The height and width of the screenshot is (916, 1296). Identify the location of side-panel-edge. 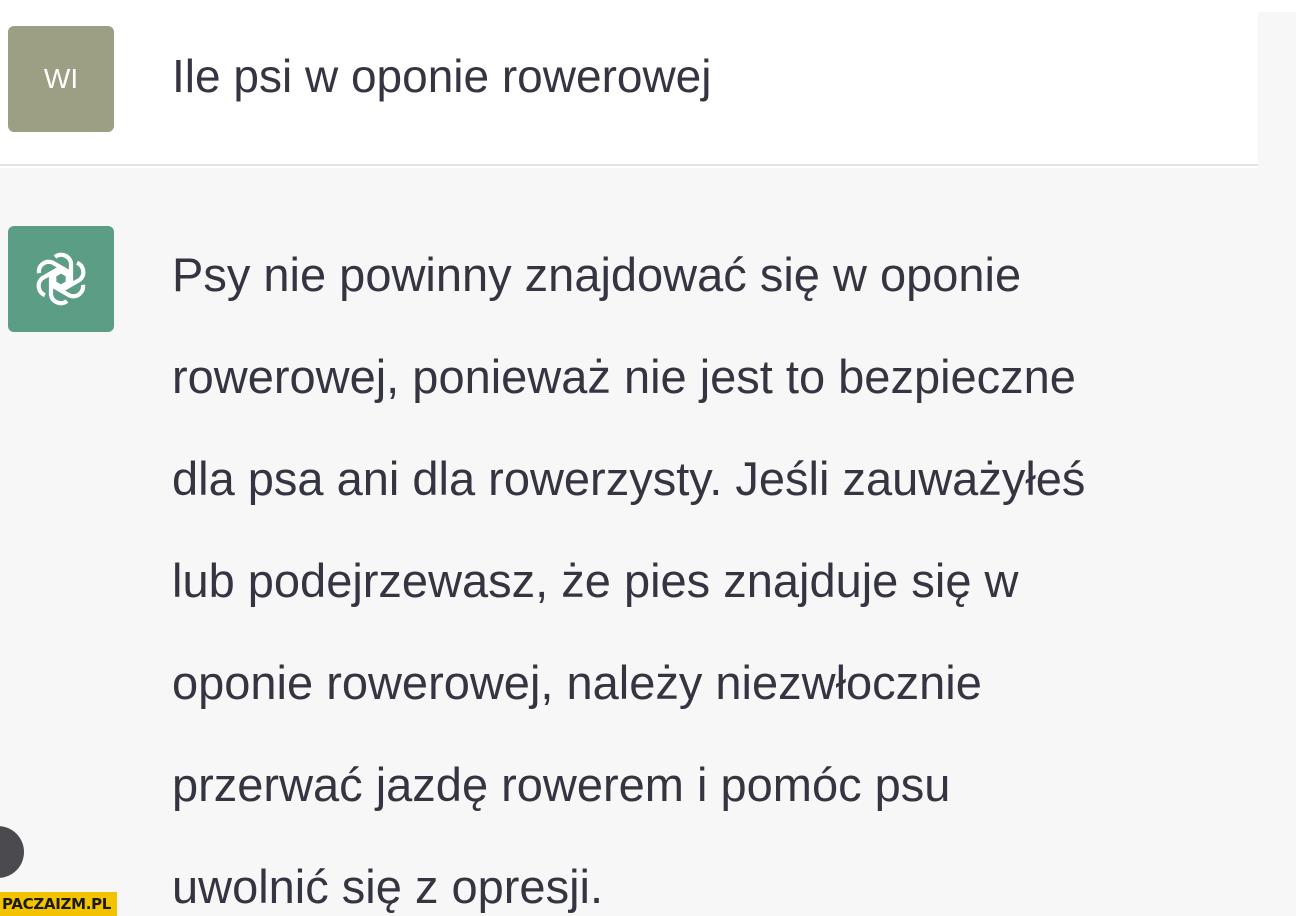
(1277, 464).